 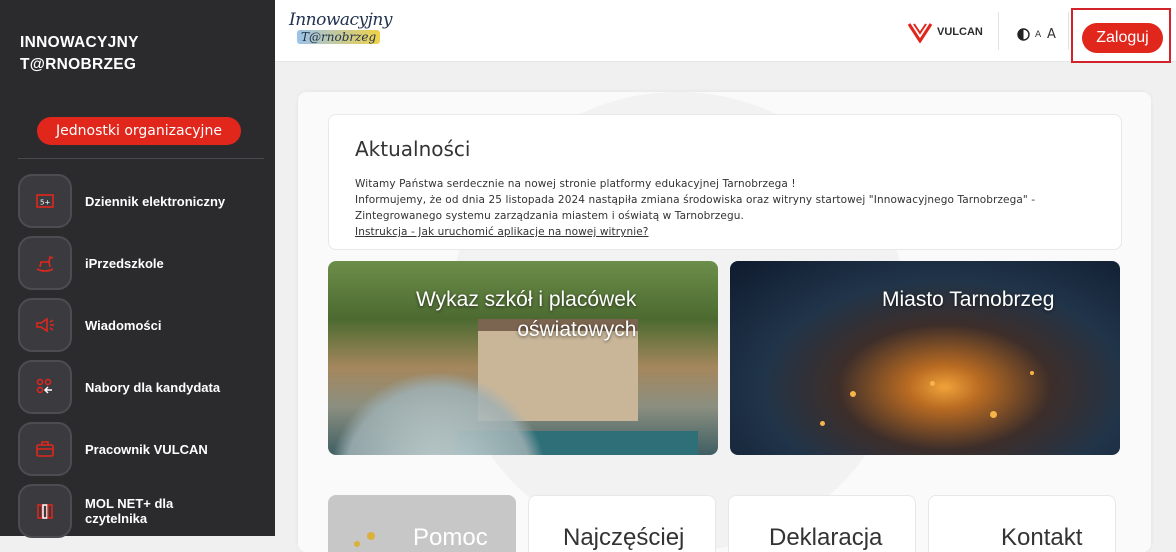 What do you see at coordinates (826, 537) in the screenshot?
I see `declaration-card-label: Deklaracja` at bounding box center [826, 537].